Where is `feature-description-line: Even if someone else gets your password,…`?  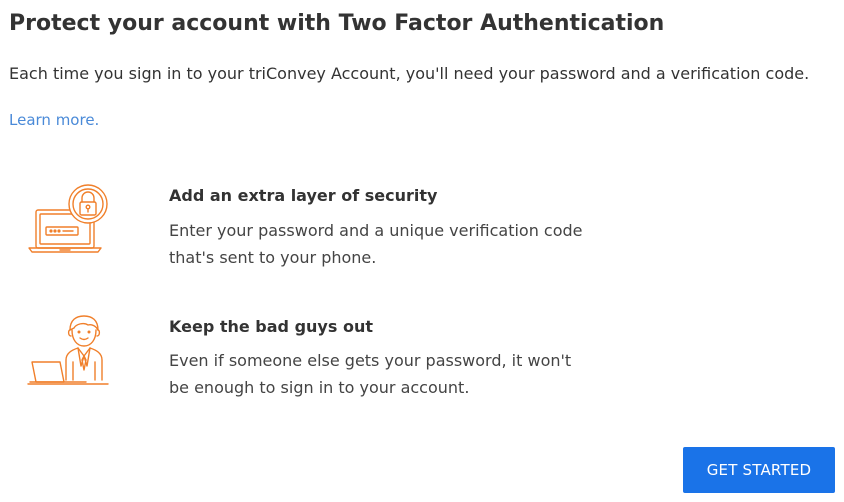
feature-description-line: Even if someone else gets your password,… is located at coordinates (370, 360).